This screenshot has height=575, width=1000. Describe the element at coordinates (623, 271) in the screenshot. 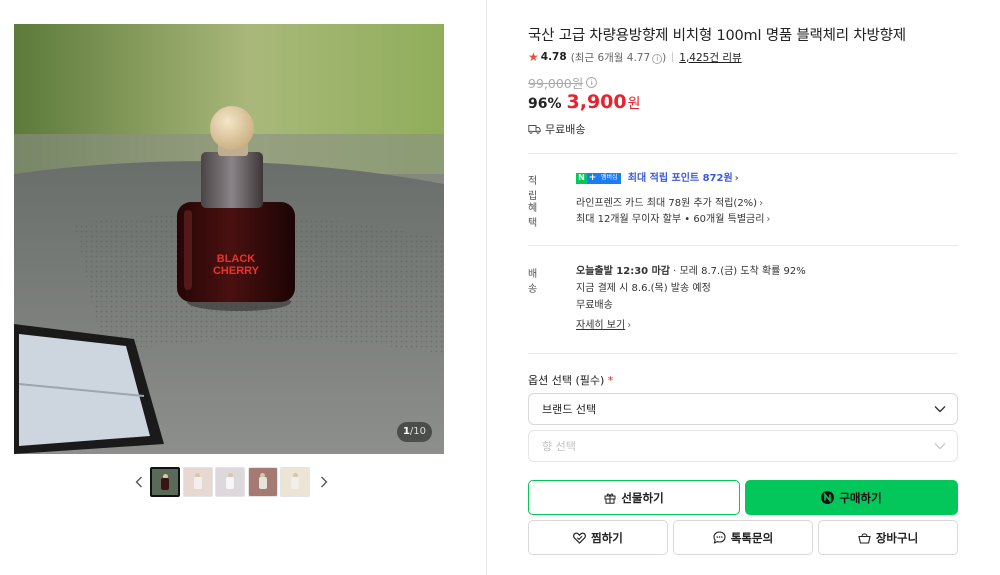

I see `today-shipping-cutoff: 오늘출발 12:30 마감` at that location.